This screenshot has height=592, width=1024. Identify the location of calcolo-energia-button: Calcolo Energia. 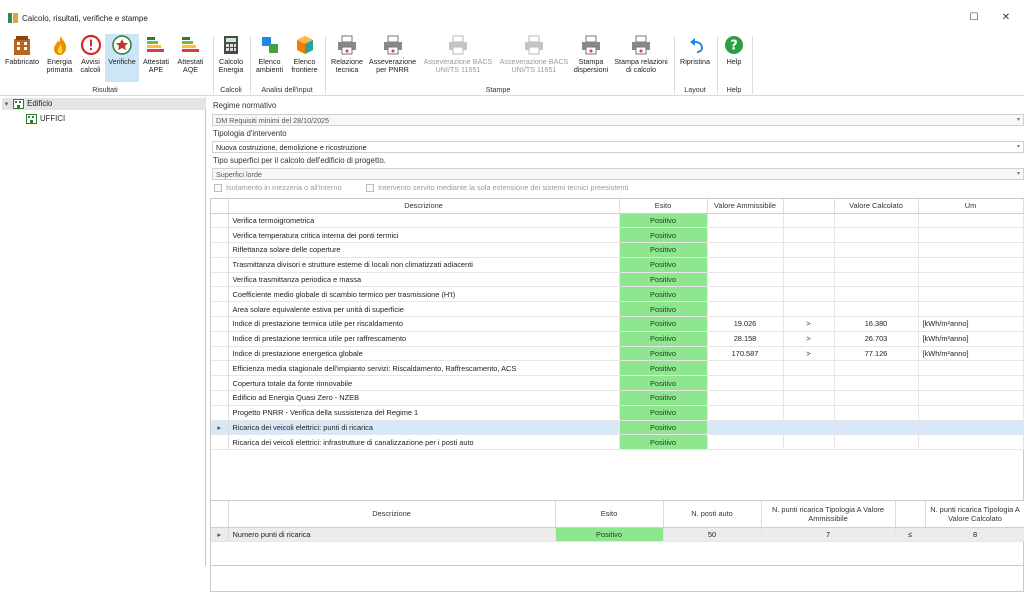
(231, 58).